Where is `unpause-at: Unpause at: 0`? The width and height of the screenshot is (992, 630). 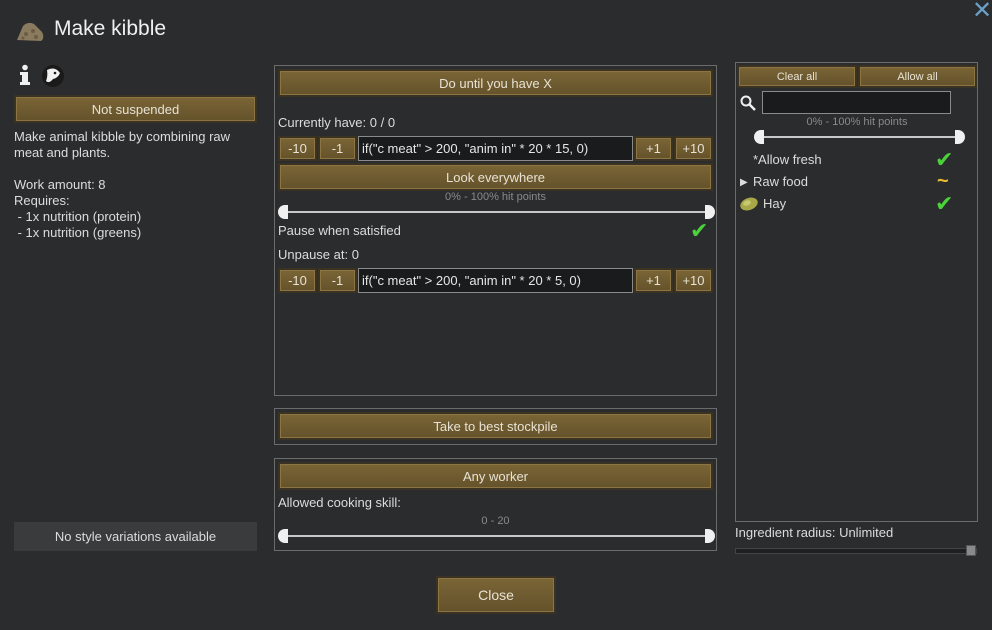
unpause-at: Unpause at: 0 is located at coordinates (318, 254).